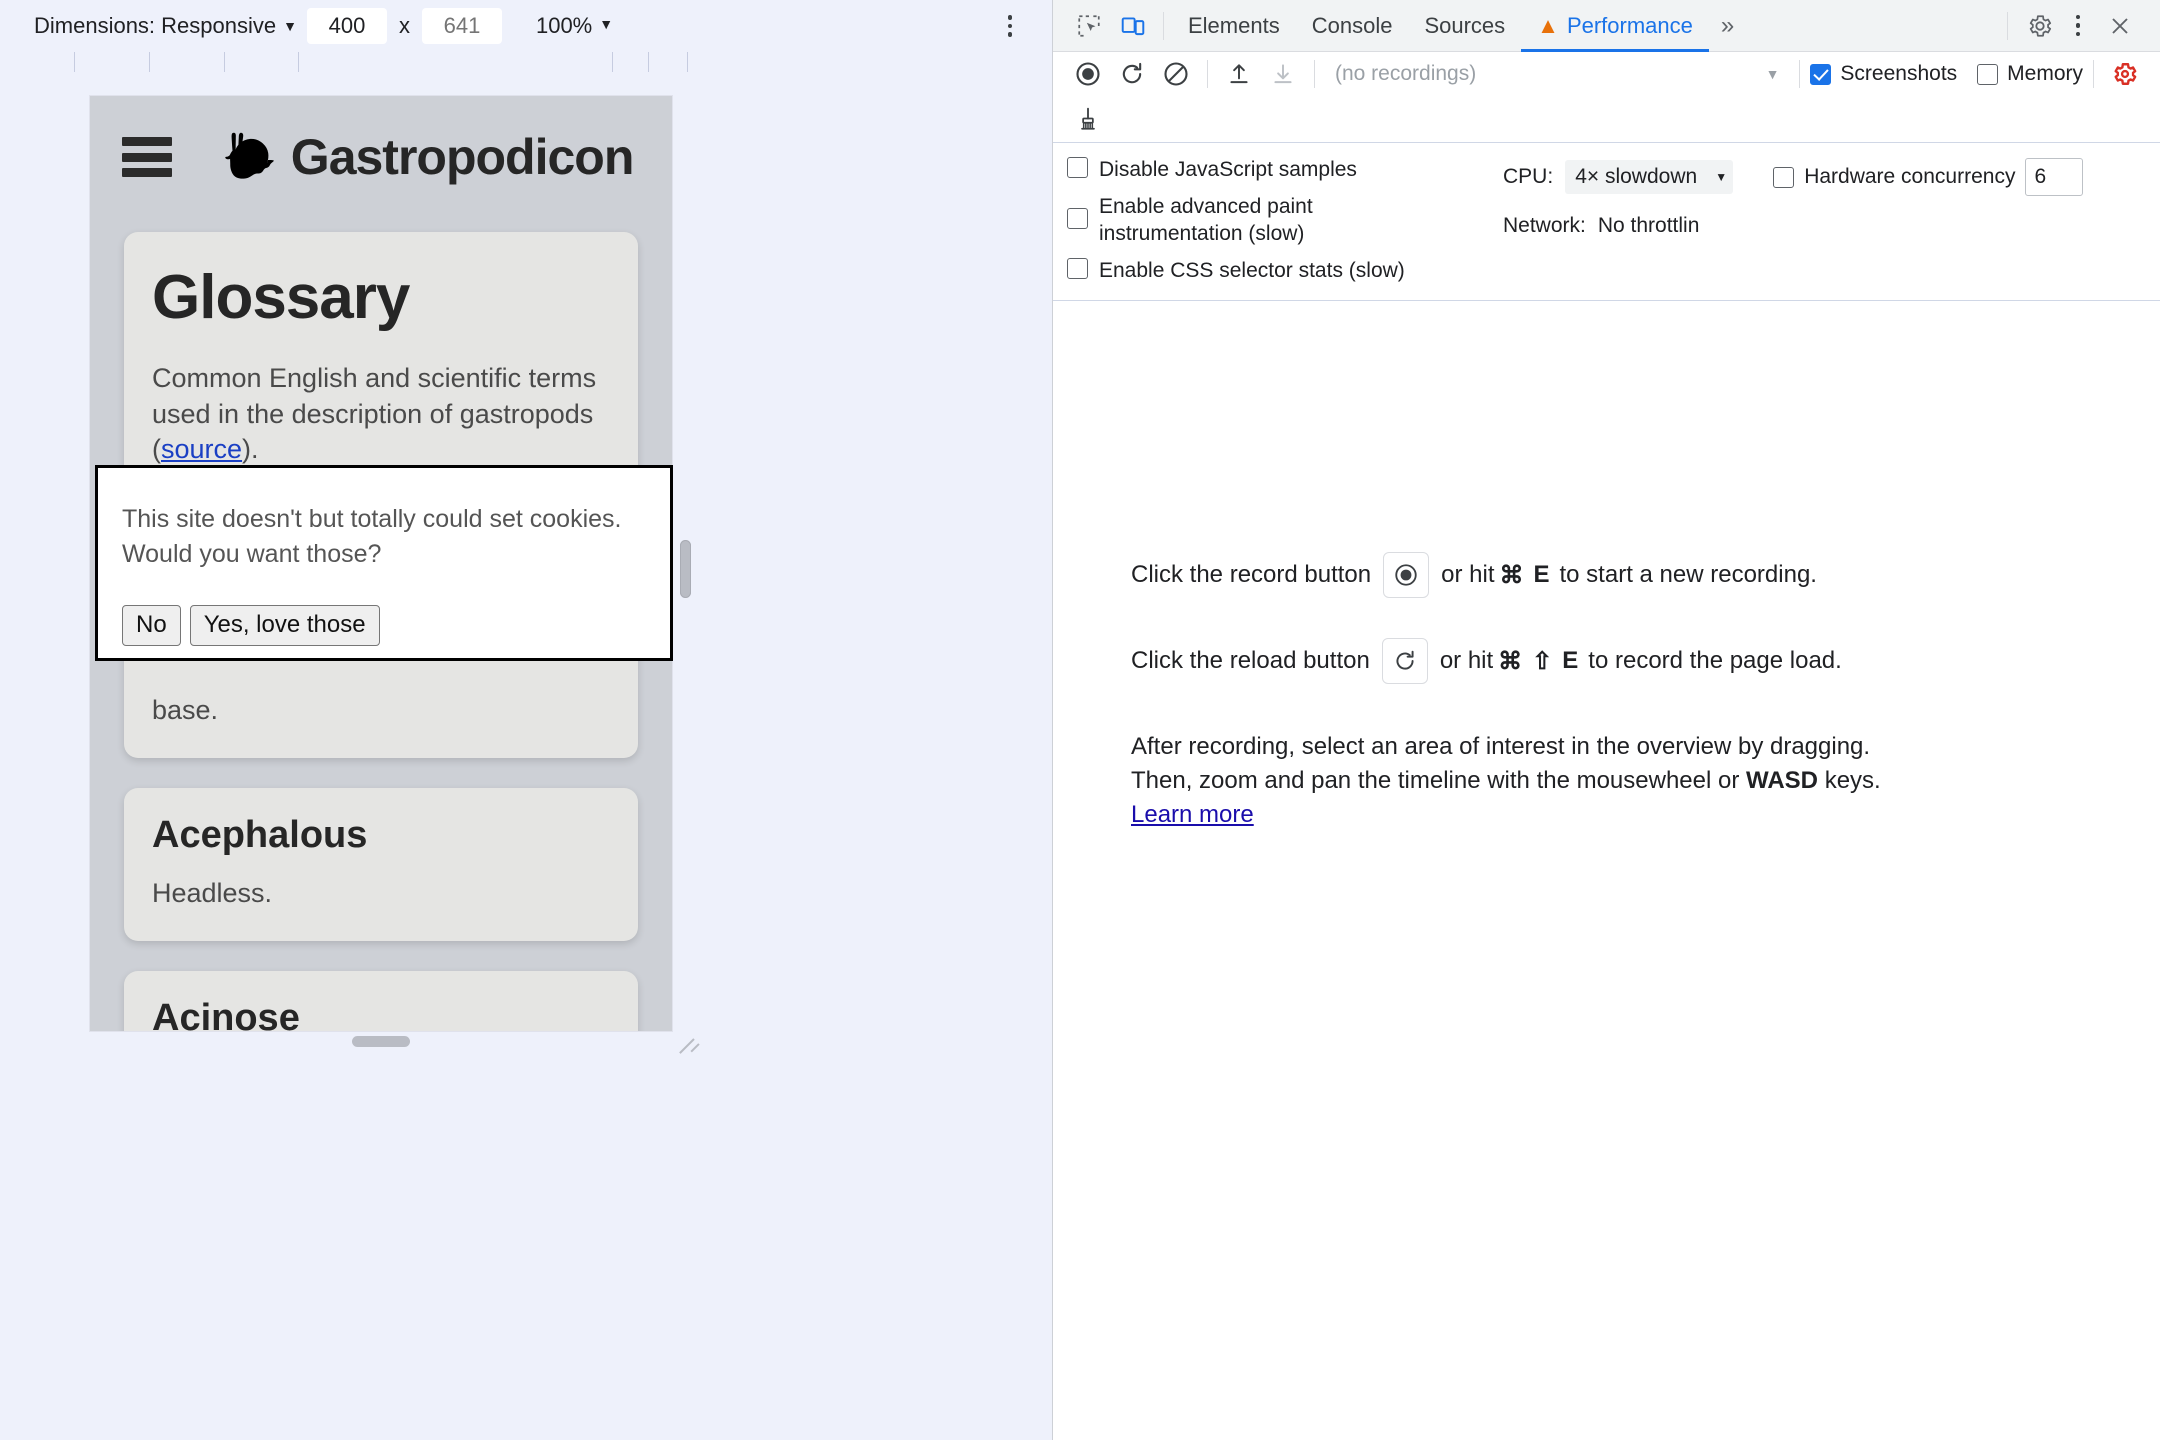 The image size is (2160, 1440). Describe the element at coordinates (151, 625) in the screenshot. I see `decline-cookies-button: No` at that location.